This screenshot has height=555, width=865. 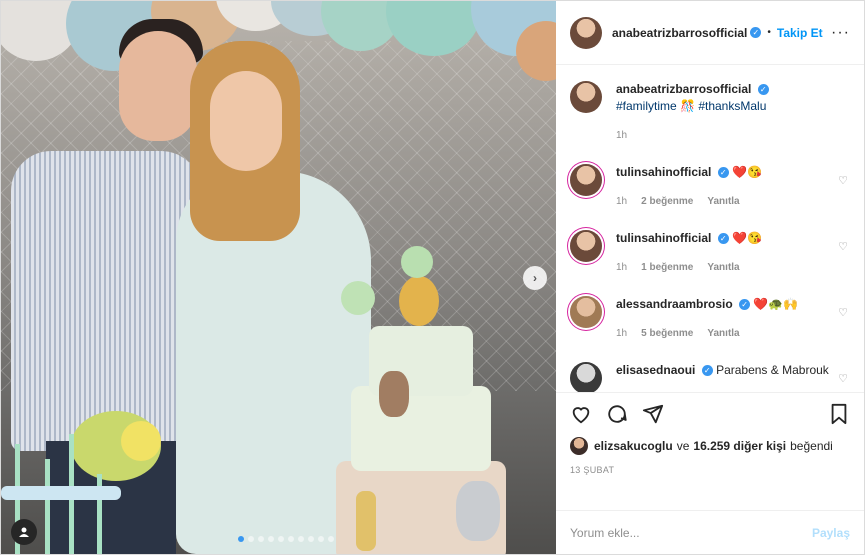 I want to click on comment-input, so click(x=691, y=532).